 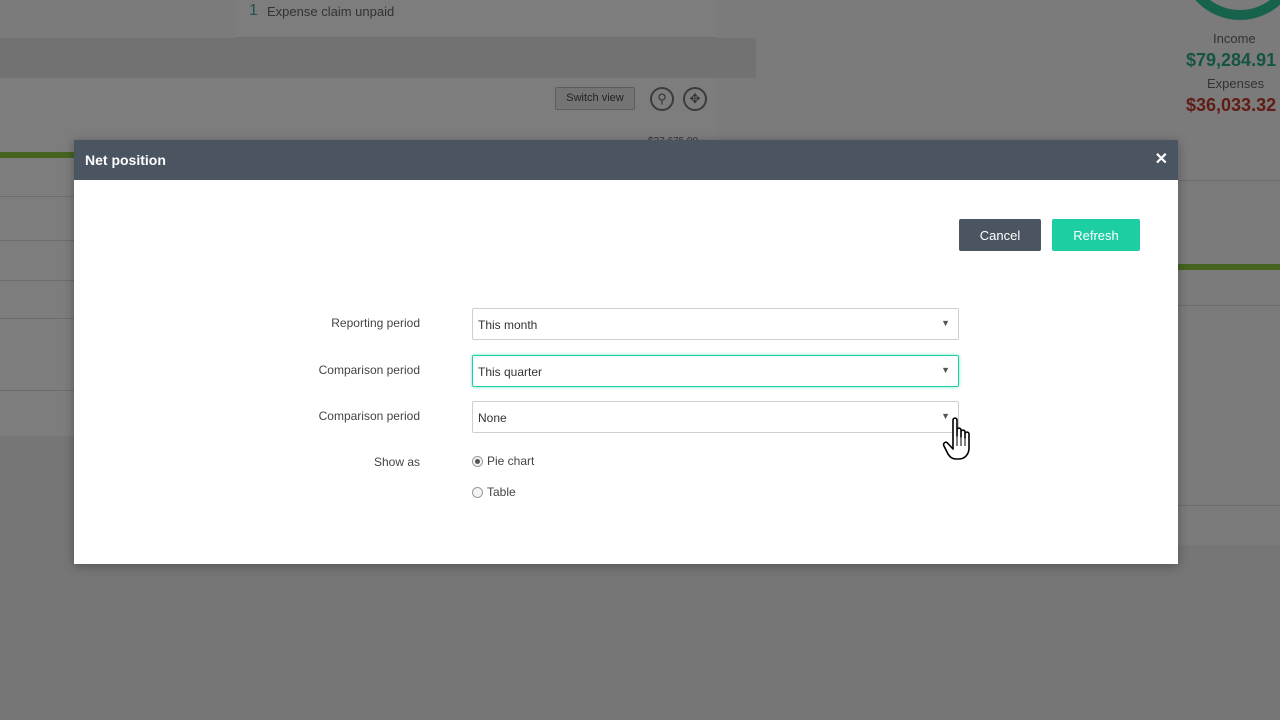 I want to click on radio-button-checked, so click(x=477, y=461).